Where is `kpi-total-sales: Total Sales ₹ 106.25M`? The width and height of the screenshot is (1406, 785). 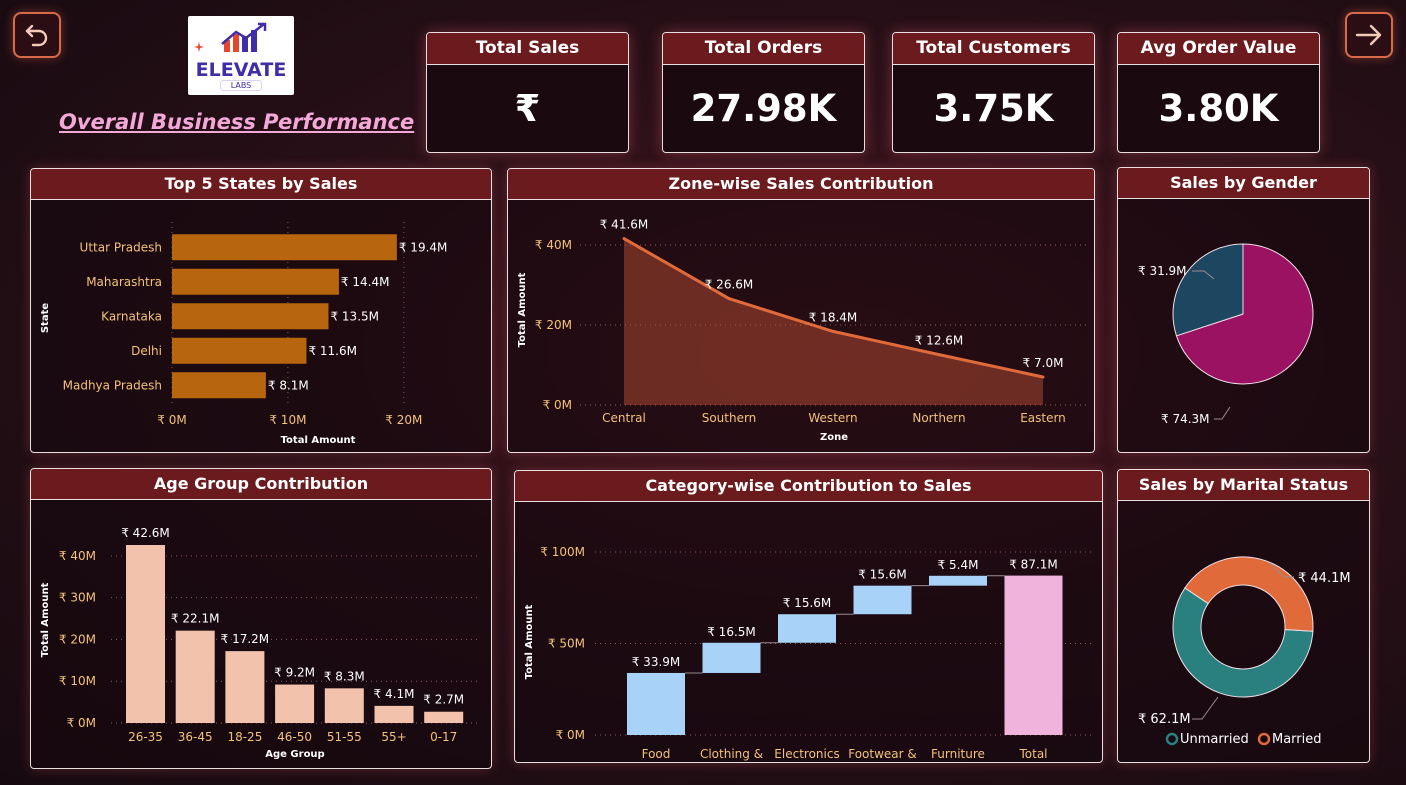
kpi-total-sales: Total Sales ₹ 106.25M is located at coordinates (527, 92).